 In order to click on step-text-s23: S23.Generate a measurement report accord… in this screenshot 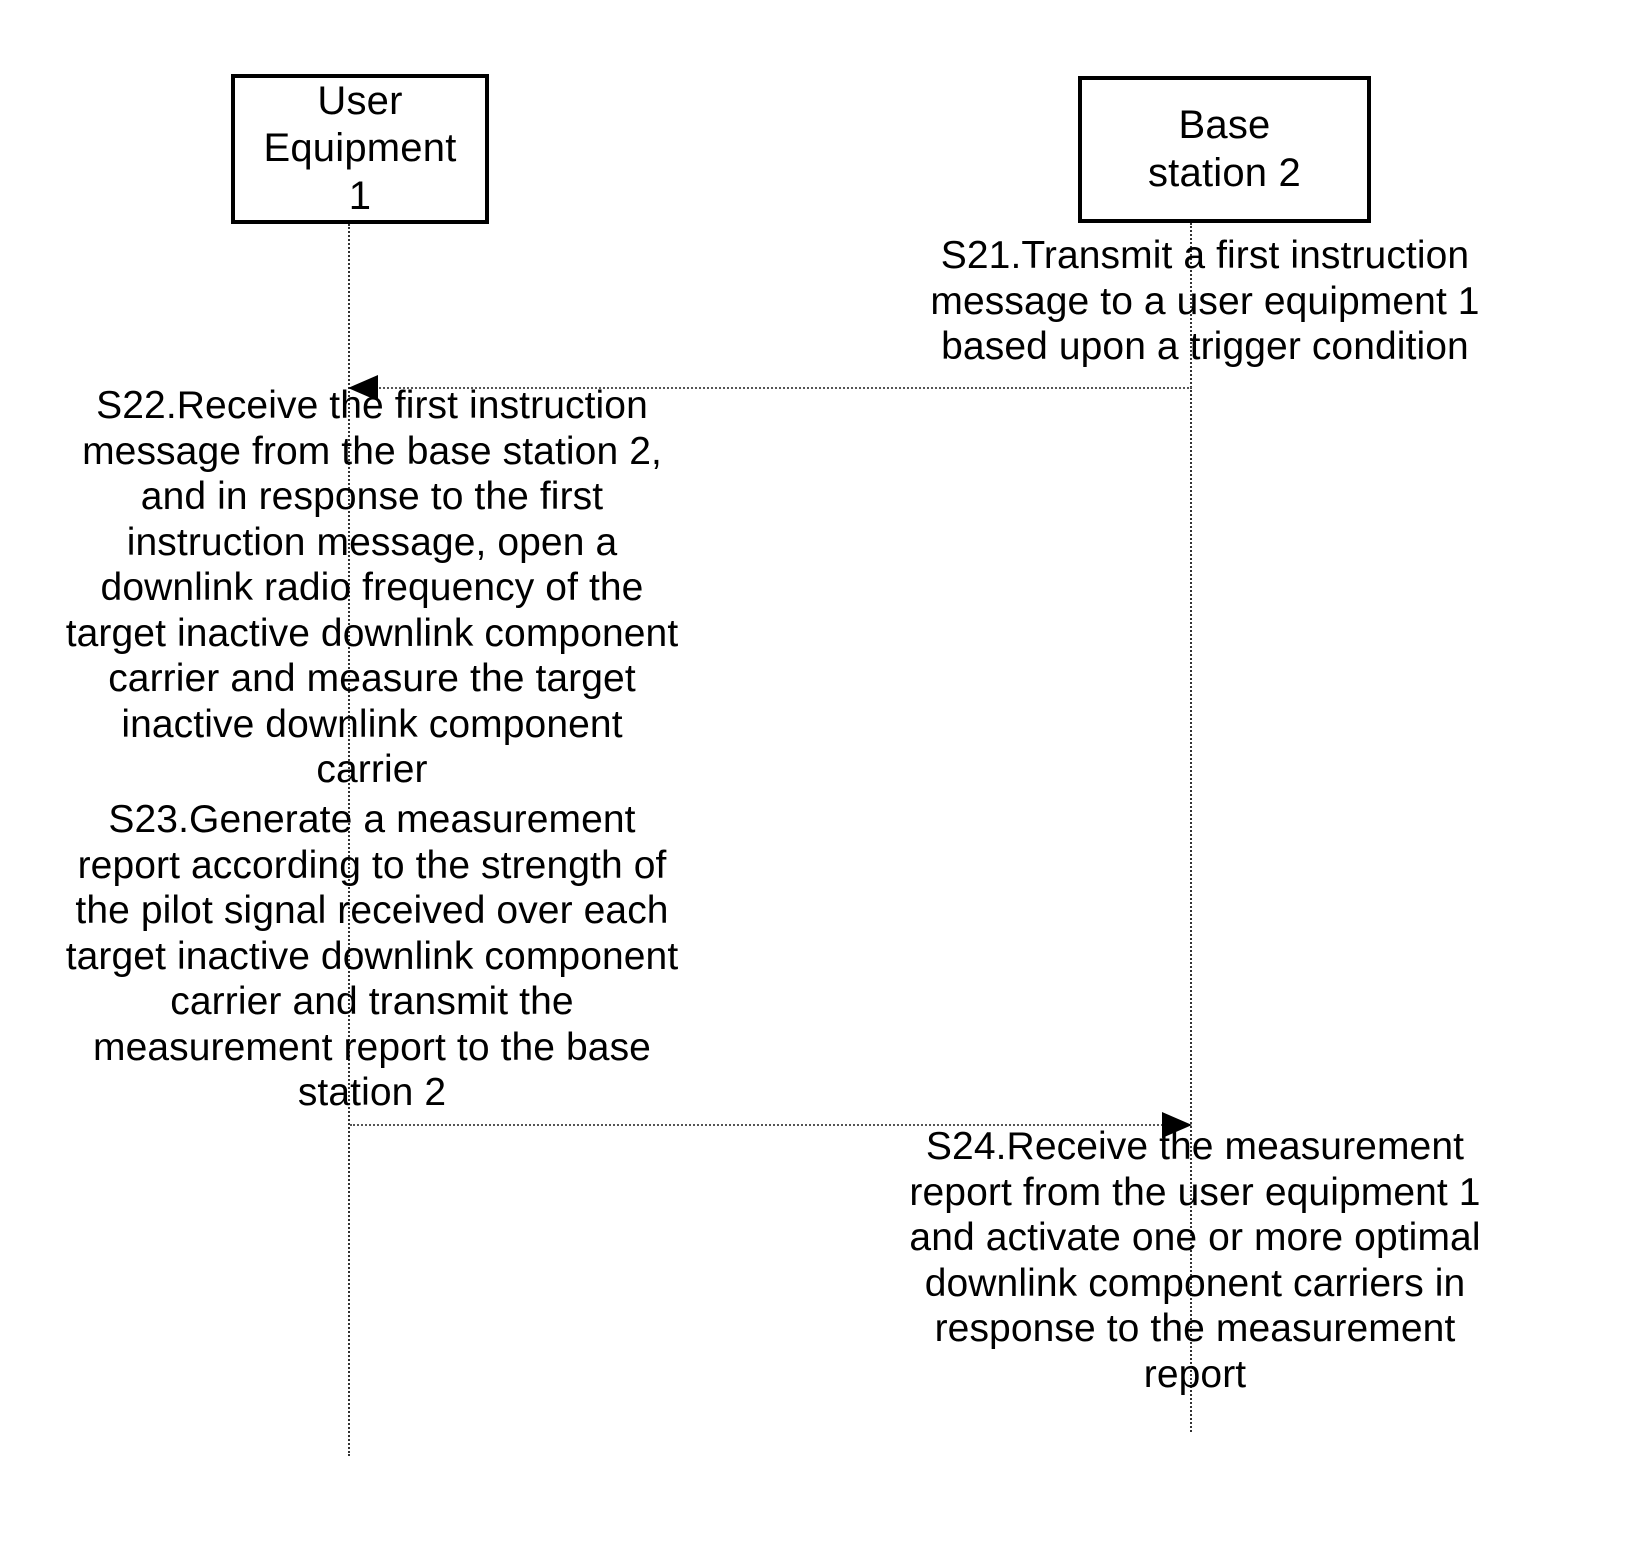, I will do `click(372, 956)`.